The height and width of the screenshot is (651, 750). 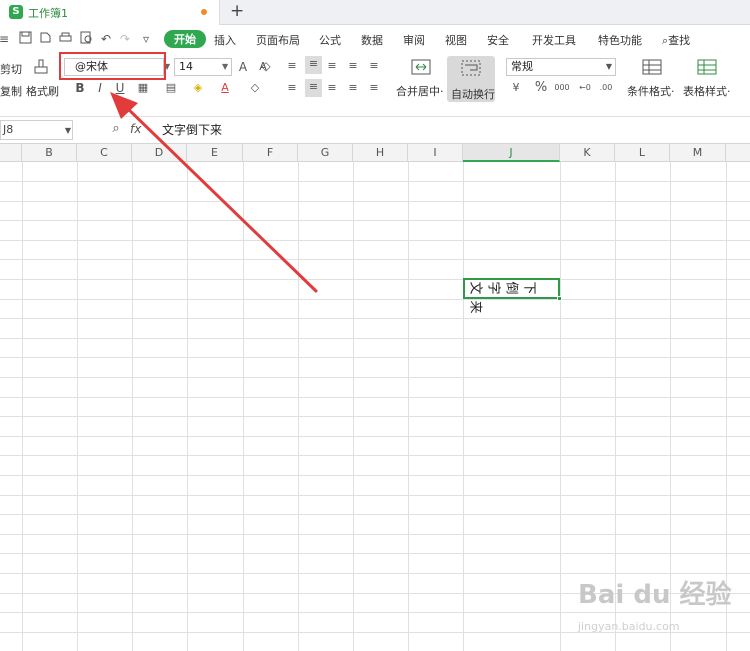 What do you see at coordinates (655, 595) in the screenshot?
I see `baidu-watermark: Bai du 经验` at bounding box center [655, 595].